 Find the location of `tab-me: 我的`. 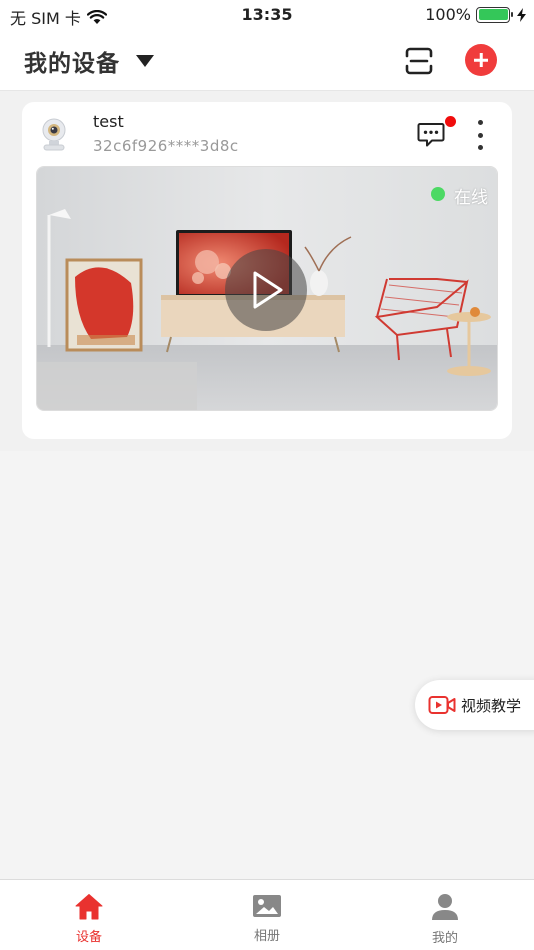

tab-me: 我的 is located at coordinates (445, 915).